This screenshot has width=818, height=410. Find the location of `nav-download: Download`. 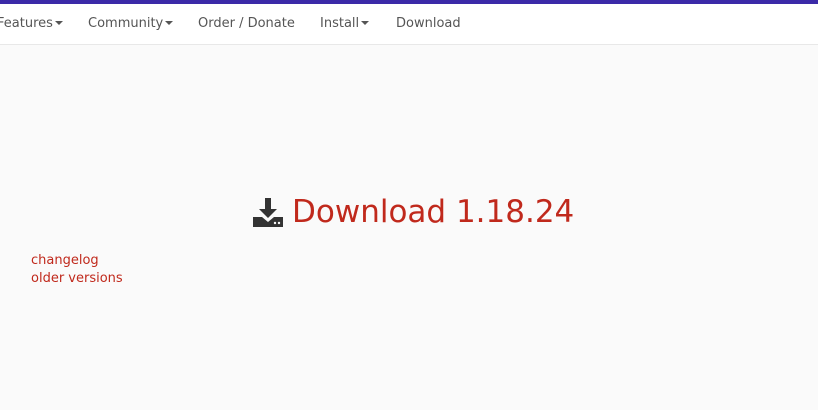

nav-download: Download is located at coordinates (428, 24).